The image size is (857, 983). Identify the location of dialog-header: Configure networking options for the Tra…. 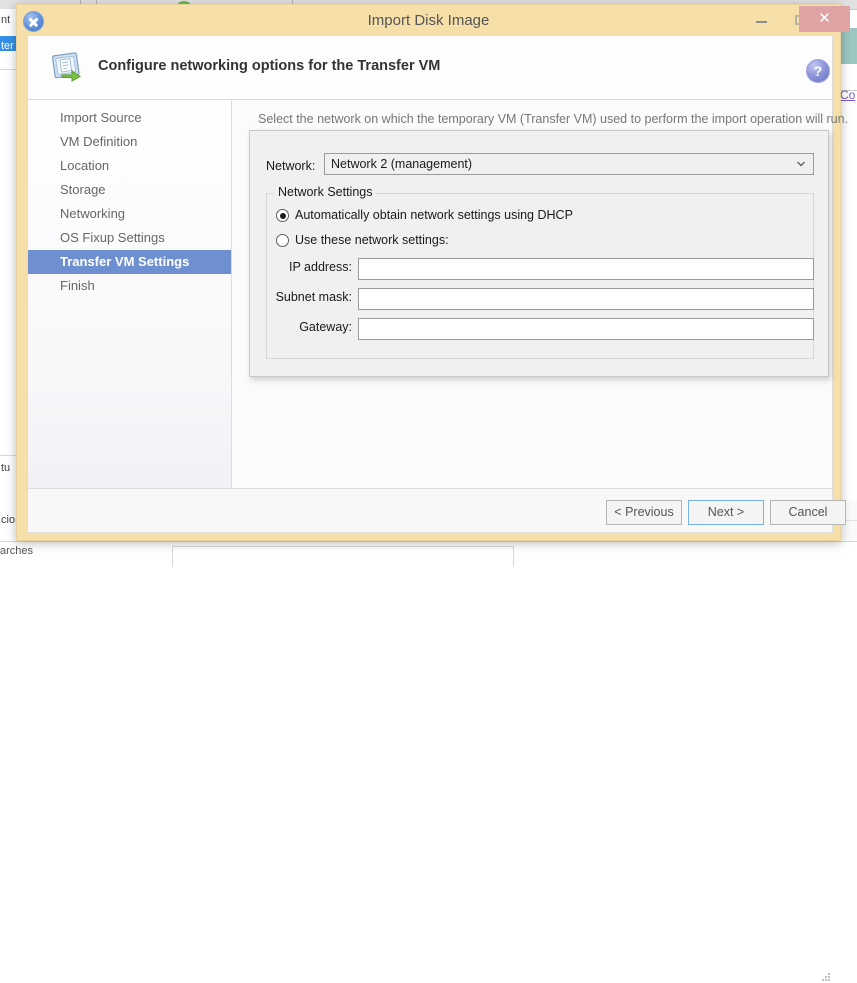
(430, 68).